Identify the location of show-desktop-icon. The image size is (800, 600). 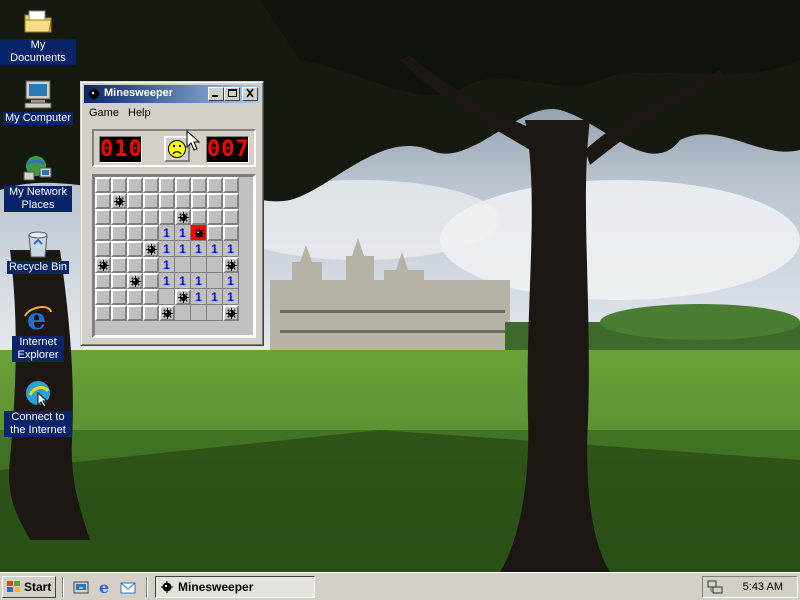
(81, 587).